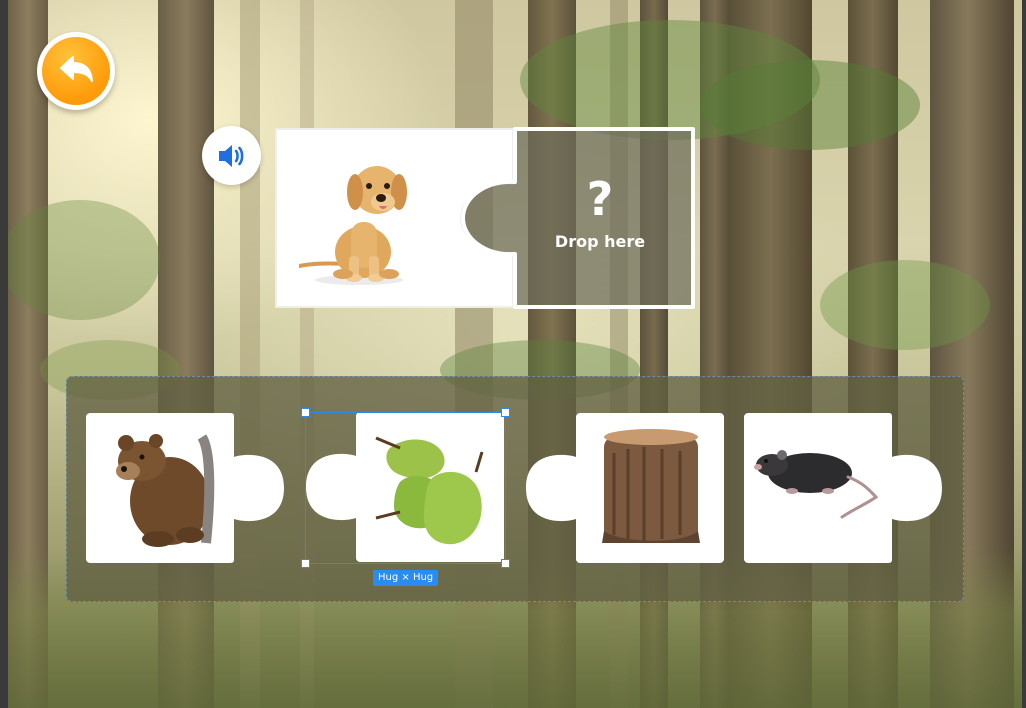 This screenshot has height=708, width=1026. I want to click on back-button, so click(76, 71).